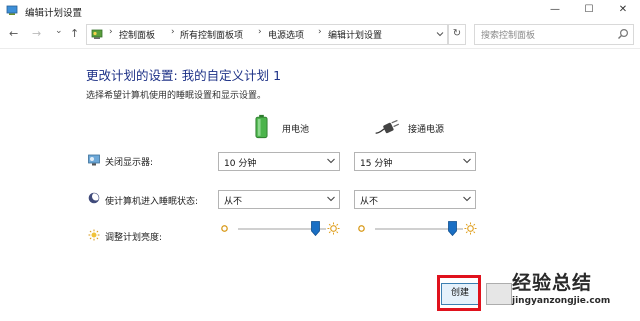 This screenshot has height=321, width=640. What do you see at coordinates (134, 238) in the screenshot?
I see `brightness-label: 调整计划亮度:` at bounding box center [134, 238].